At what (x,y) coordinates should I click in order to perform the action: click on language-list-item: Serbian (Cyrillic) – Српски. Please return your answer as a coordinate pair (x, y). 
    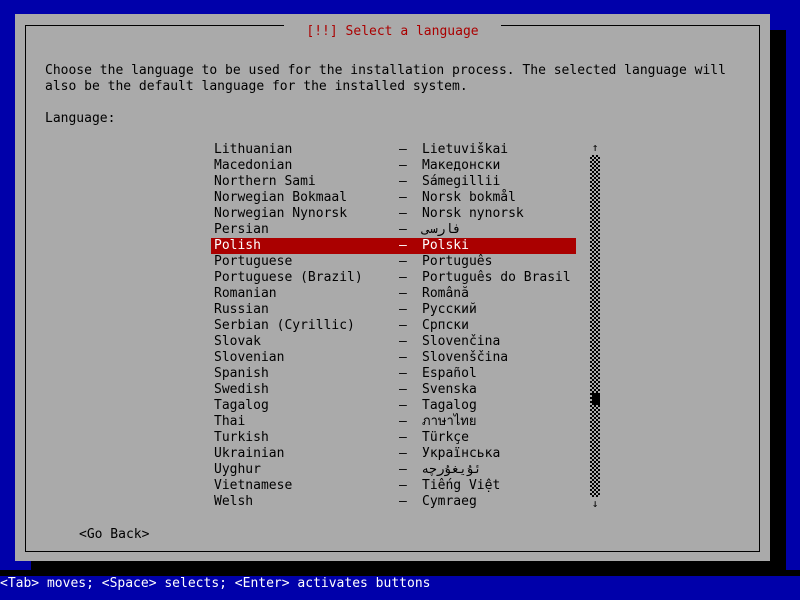
    Looking at the image, I should click on (393, 326).